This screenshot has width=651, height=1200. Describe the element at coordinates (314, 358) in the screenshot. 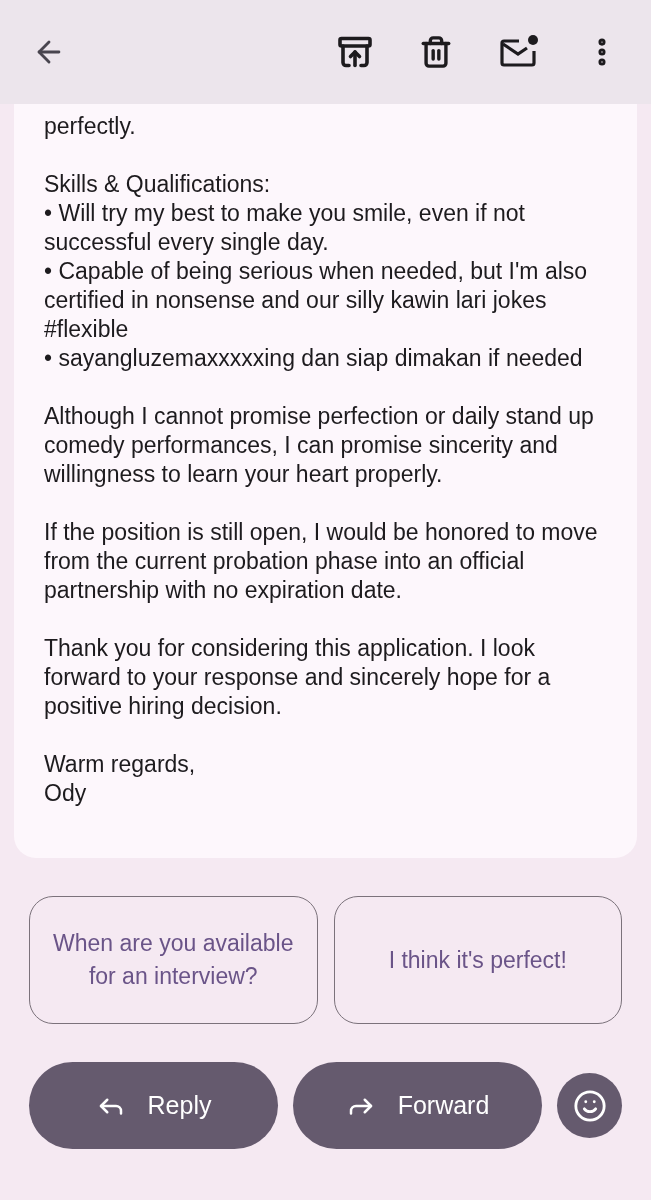

I see `message-text: • sayangluzemaxxxxxing dan siap dimakan if needed` at that location.